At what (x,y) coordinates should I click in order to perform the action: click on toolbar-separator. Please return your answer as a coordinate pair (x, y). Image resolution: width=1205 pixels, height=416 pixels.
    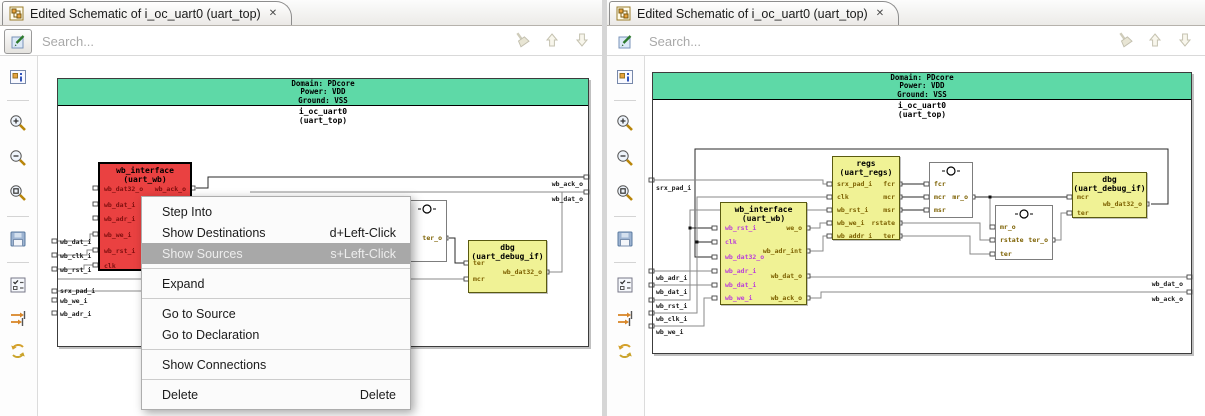
    Looking at the image, I should click on (625, 216).